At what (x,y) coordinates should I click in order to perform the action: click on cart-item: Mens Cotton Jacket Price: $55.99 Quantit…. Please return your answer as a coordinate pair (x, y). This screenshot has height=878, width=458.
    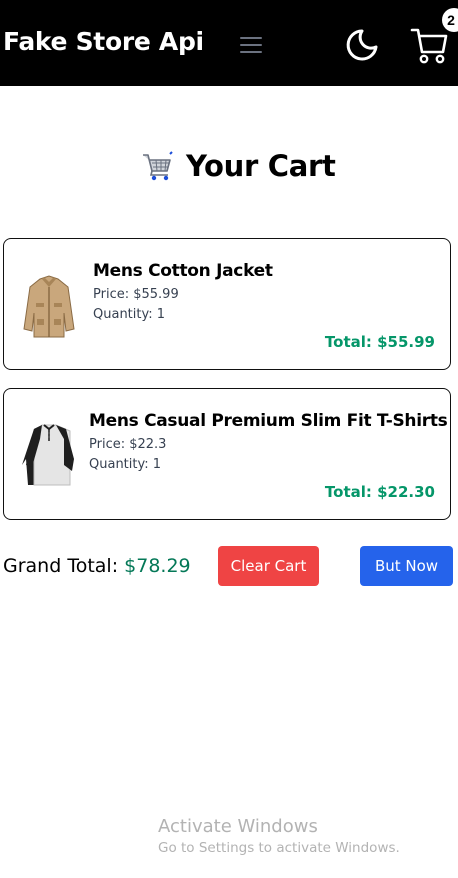
    Looking at the image, I should click on (227, 304).